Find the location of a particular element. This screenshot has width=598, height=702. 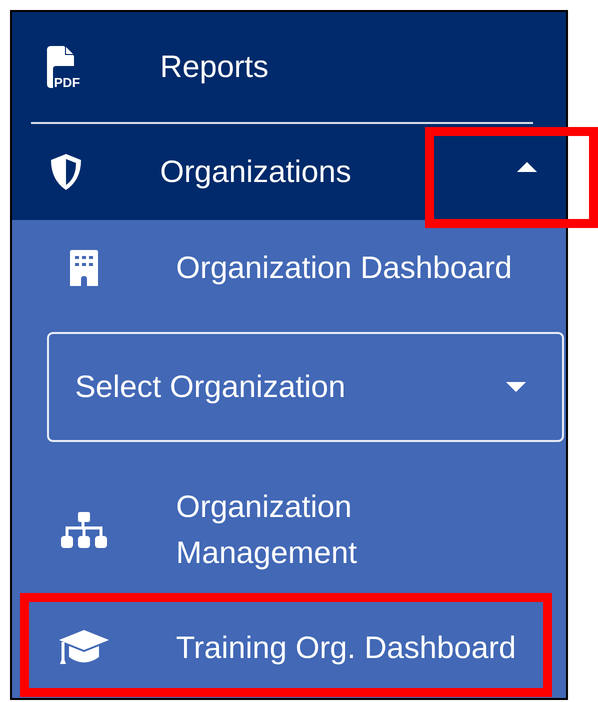

menu-item: PDF Reports is located at coordinates (289, 67).